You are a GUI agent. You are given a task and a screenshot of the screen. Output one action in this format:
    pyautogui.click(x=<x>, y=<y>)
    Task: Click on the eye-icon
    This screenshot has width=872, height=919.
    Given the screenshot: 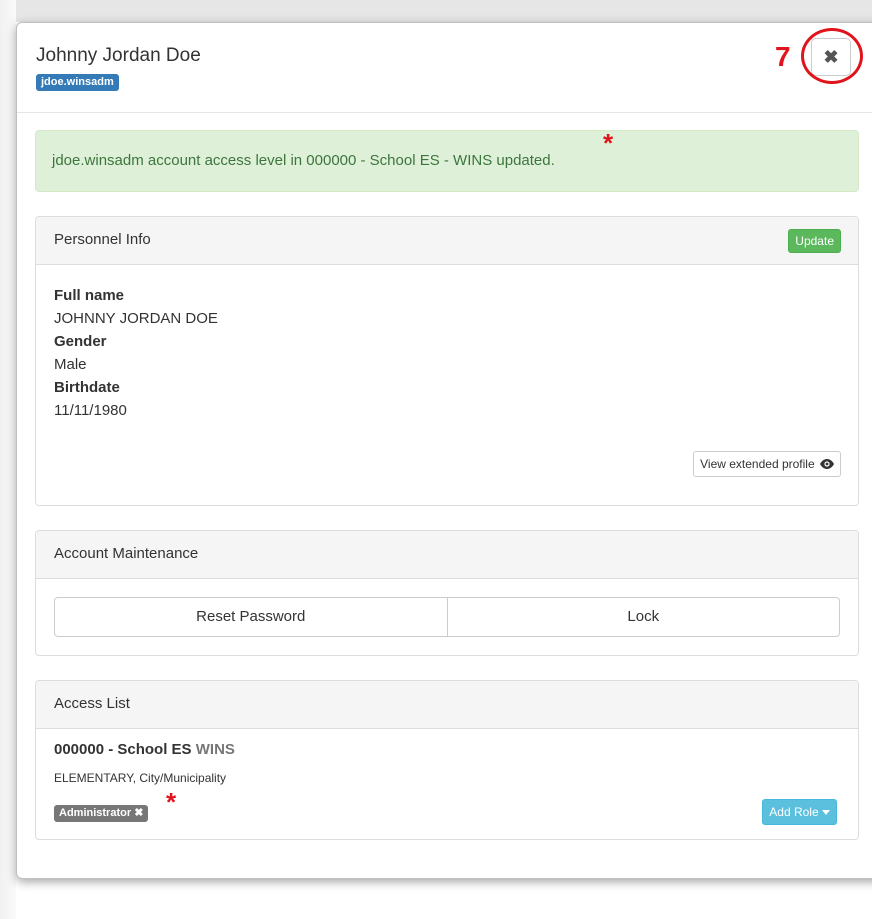 What is the action you would take?
    pyautogui.click(x=827, y=464)
    